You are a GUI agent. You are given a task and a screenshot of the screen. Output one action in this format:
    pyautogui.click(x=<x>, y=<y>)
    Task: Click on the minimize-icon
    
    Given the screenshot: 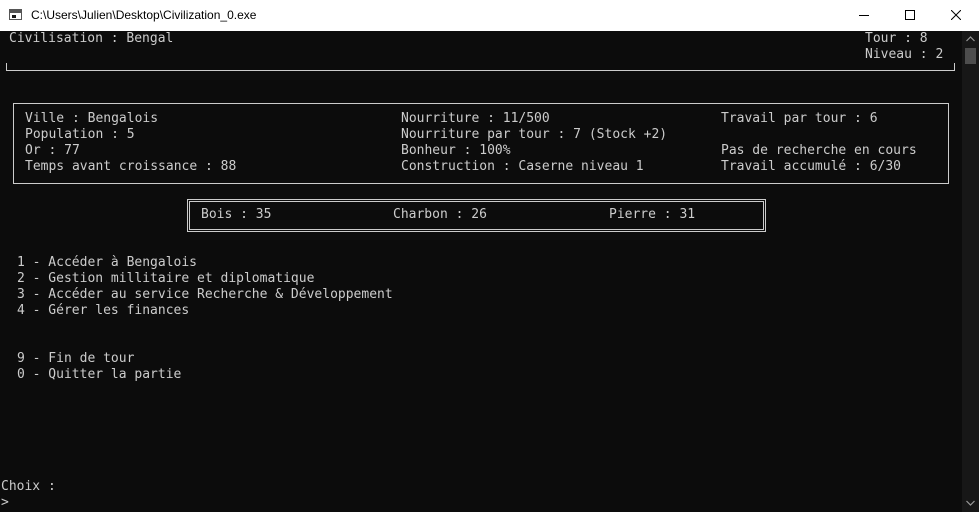 What is the action you would take?
    pyautogui.click(x=864, y=15)
    